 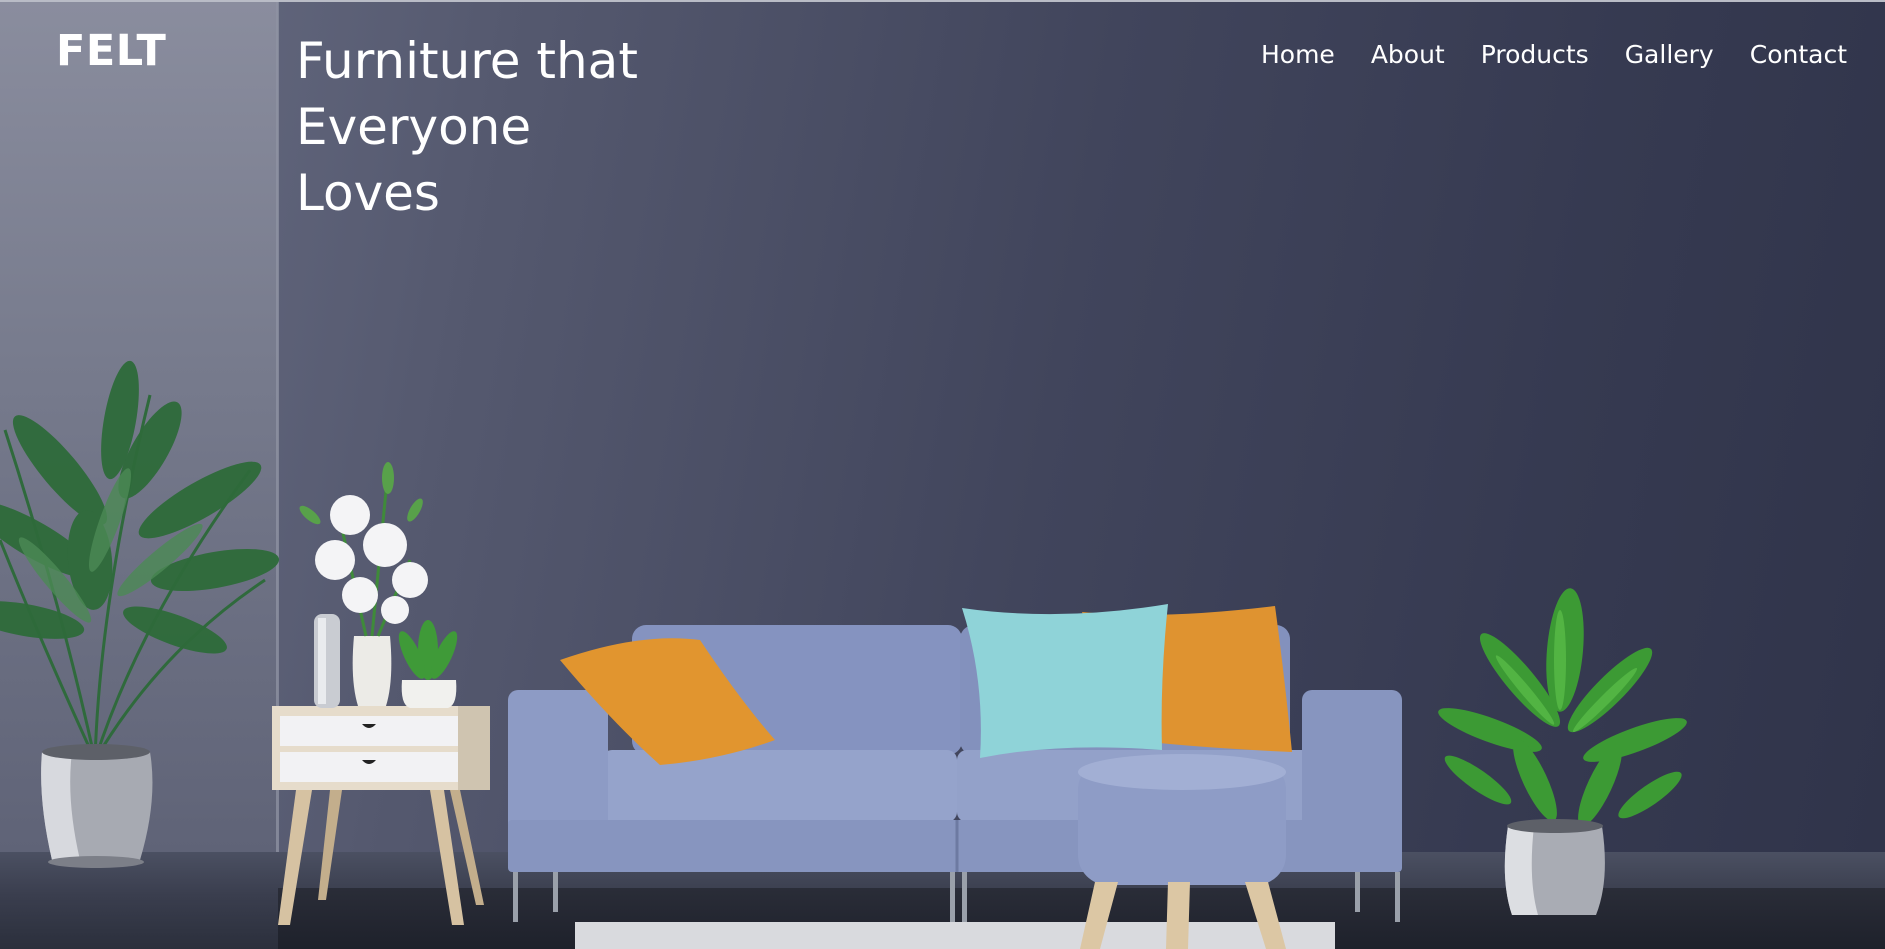 I want to click on nav-link-gallery: Gallery, so click(x=1669, y=55).